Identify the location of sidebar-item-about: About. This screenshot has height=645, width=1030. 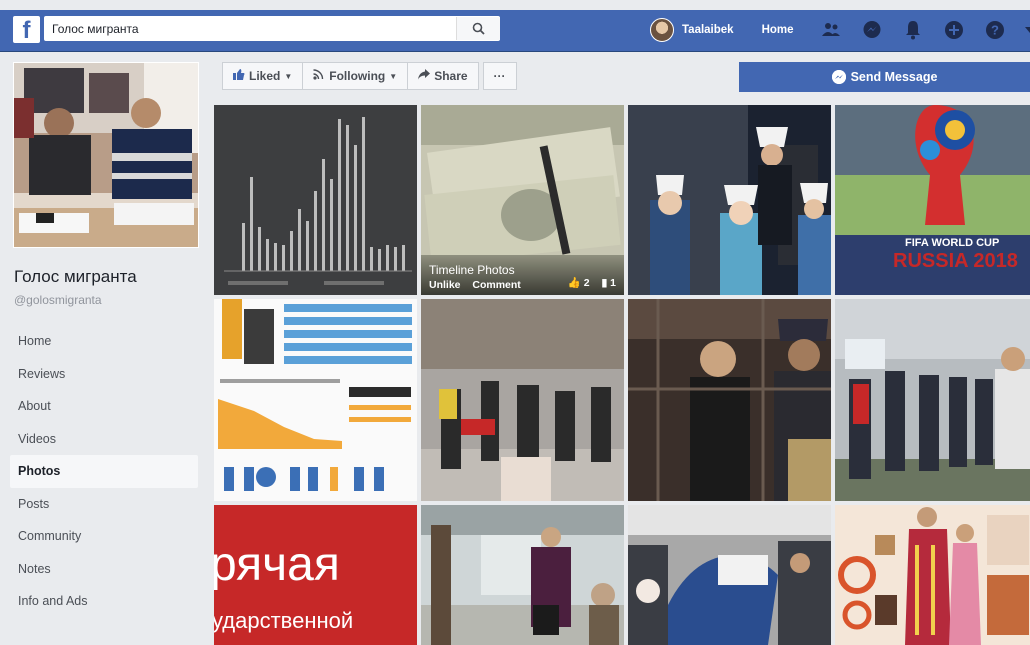
(104, 406).